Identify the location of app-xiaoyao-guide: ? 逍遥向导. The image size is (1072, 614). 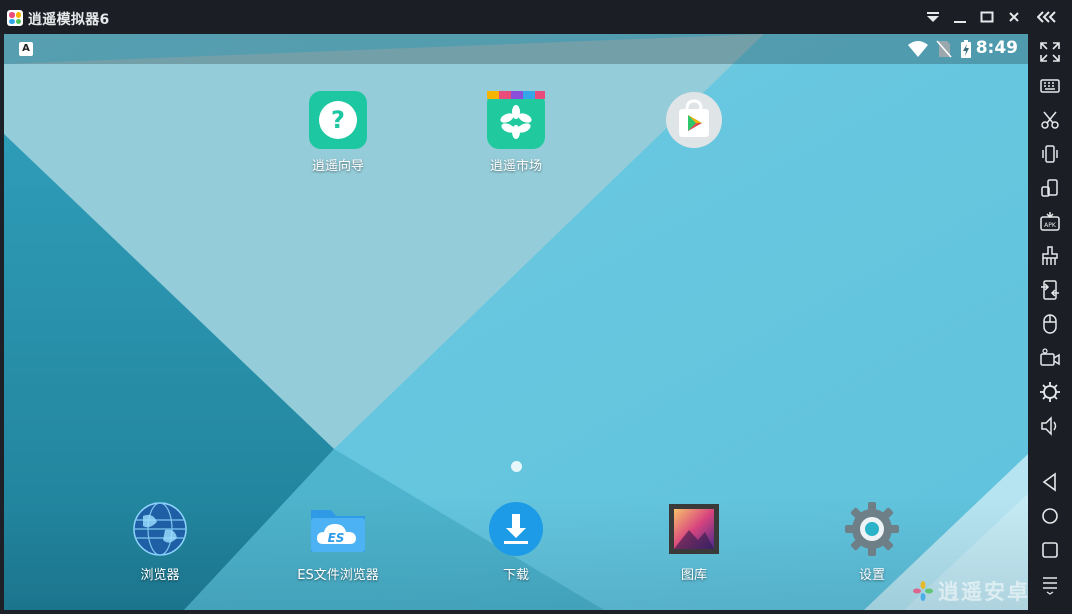
(338, 132).